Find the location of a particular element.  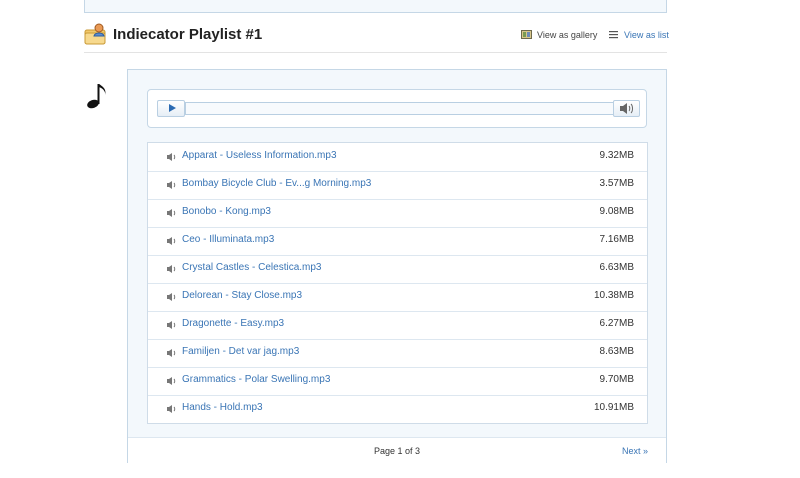

track-size: 10.91MB is located at coordinates (613, 407).